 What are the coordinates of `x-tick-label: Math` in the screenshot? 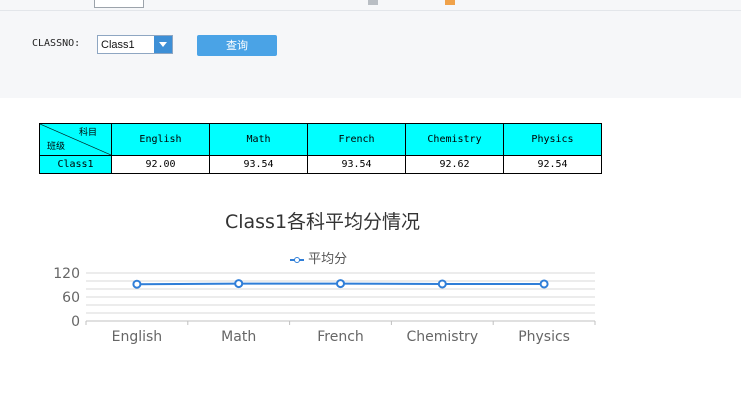 It's located at (238, 337).